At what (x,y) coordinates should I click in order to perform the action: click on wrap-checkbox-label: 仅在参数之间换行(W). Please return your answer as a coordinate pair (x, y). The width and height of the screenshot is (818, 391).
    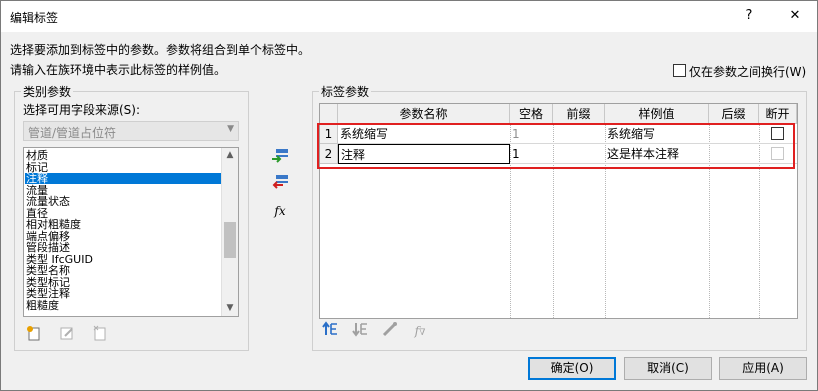
    Looking at the image, I should click on (748, 72).